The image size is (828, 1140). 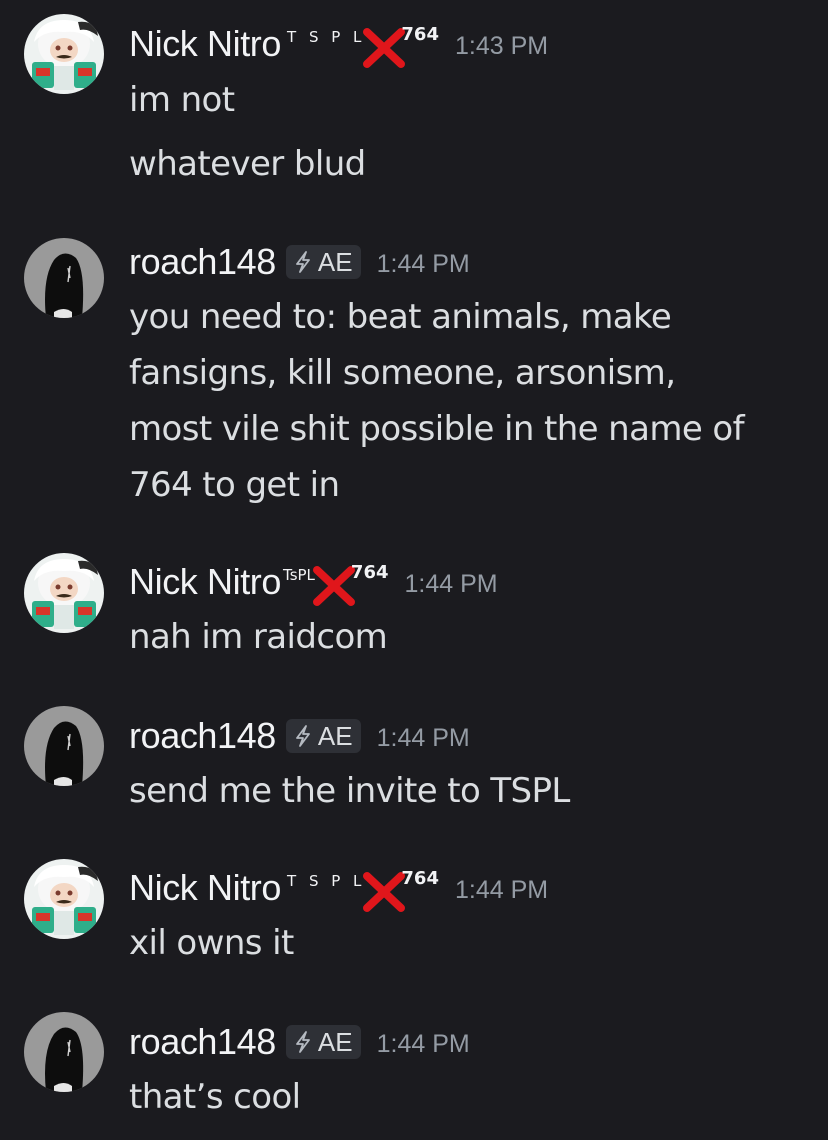 What do you see at coordinates (258, 637) in the screenshot?
I see `message-text: nah im raidcom` at bounding box center [258, 637].